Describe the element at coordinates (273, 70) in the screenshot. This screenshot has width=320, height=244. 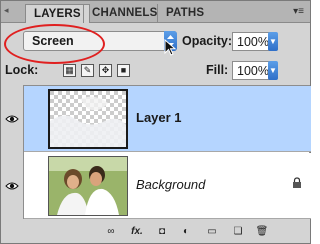
I see `fill-dropdown-arrow-icon: ▼` at that location.